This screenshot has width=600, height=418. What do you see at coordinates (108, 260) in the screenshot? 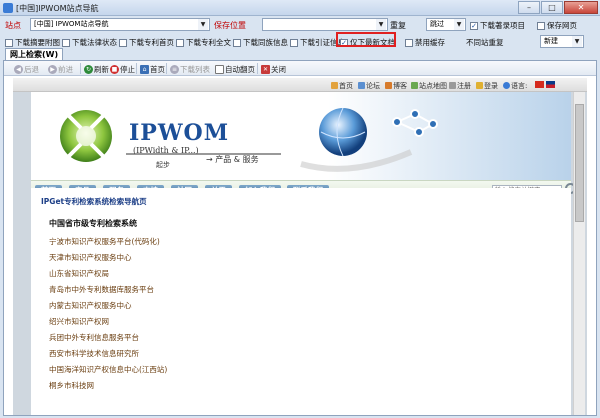
I see `list-item: 天津市知识产权服务中心` at bounding box center [108, 260].